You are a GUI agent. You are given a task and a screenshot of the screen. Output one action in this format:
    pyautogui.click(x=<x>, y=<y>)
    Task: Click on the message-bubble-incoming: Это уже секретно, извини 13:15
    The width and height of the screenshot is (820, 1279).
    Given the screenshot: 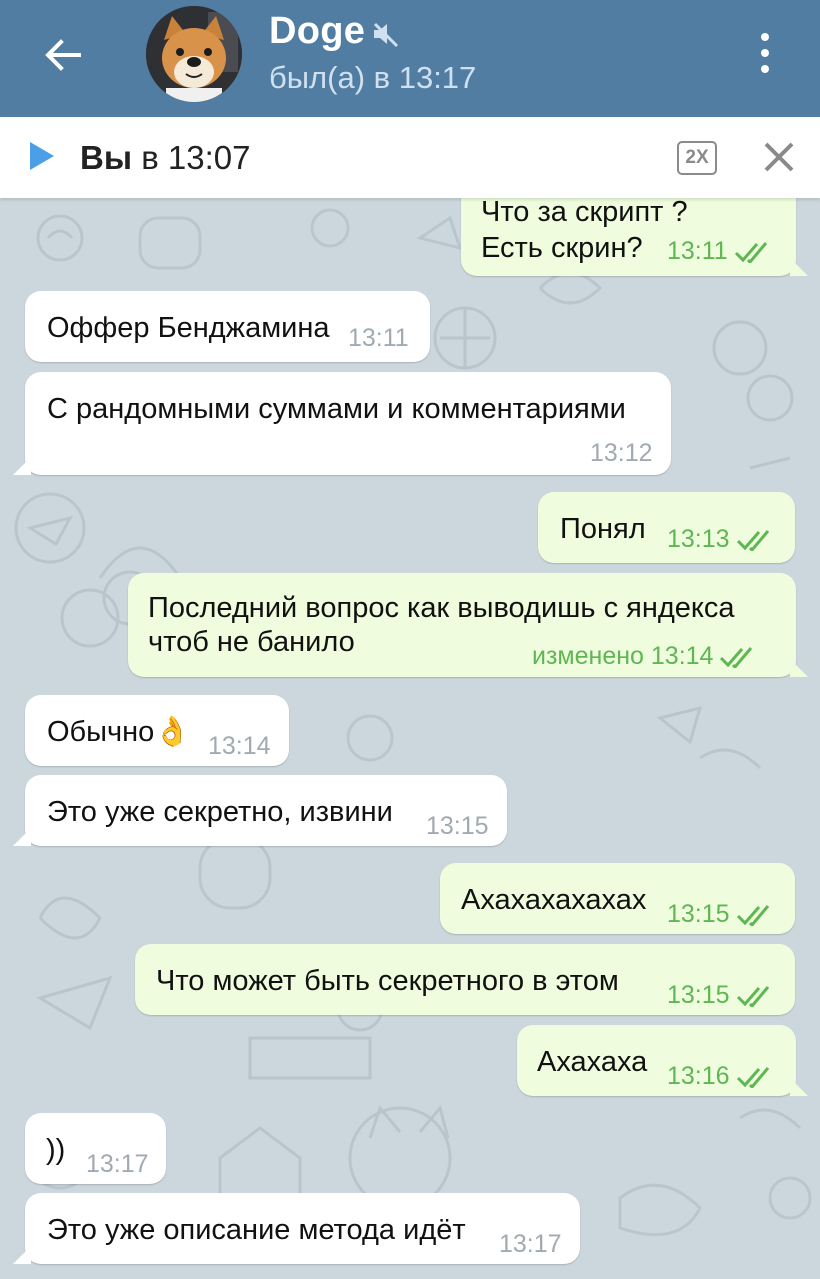 What is the action you would take?
    pyautogui.click(x=260, y=810)
    